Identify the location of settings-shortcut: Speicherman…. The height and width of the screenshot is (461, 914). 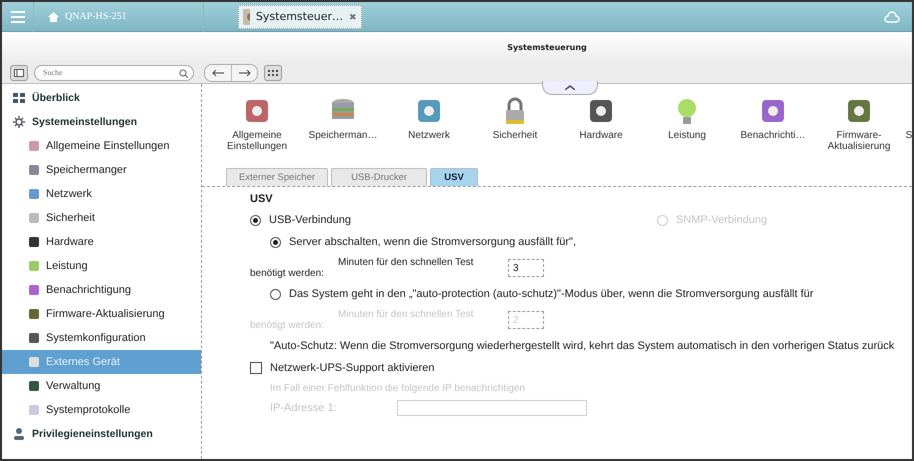
(343, 132).